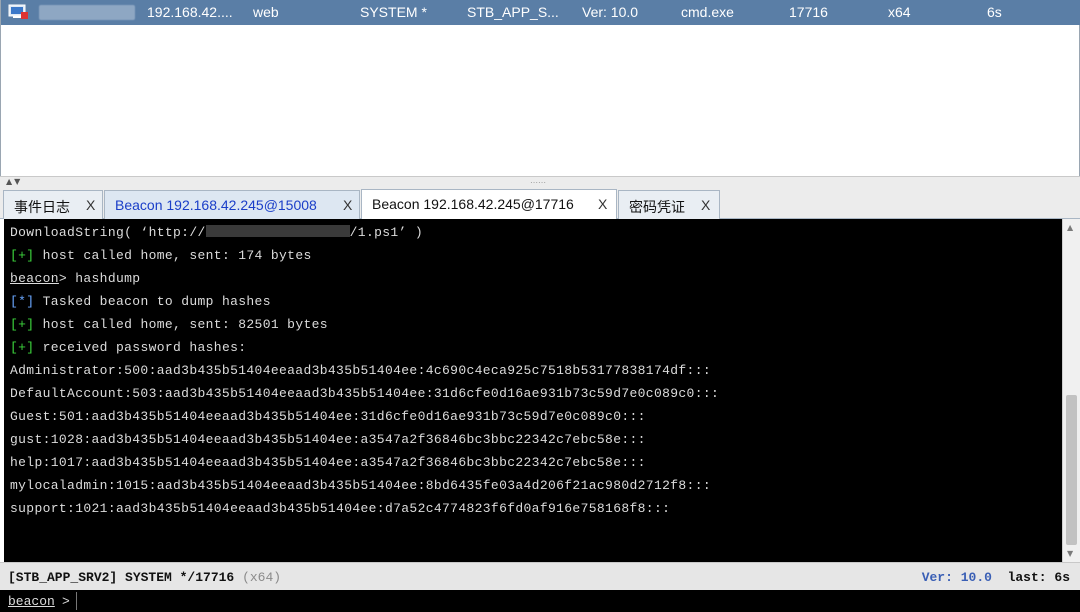  I want to click on redacted-external-ip, so click(87, 12).